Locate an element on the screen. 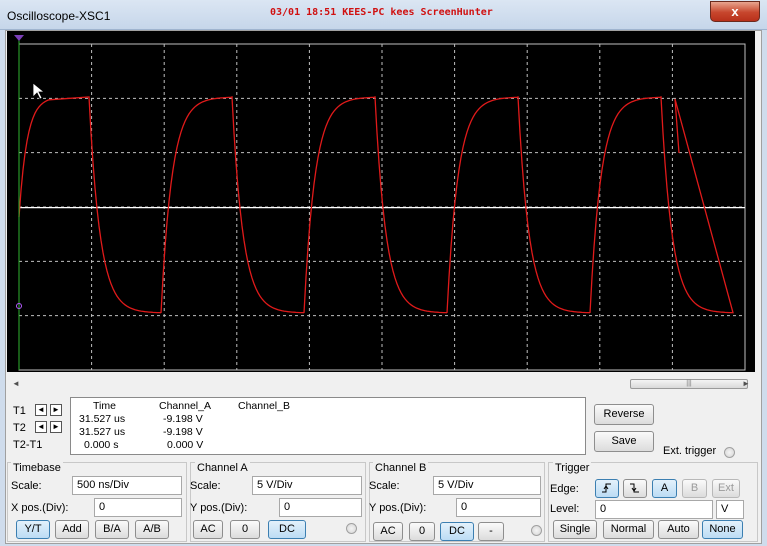 This screenshot has width=767, height=546. edge-falling-button is located at coordinates (635, 488).